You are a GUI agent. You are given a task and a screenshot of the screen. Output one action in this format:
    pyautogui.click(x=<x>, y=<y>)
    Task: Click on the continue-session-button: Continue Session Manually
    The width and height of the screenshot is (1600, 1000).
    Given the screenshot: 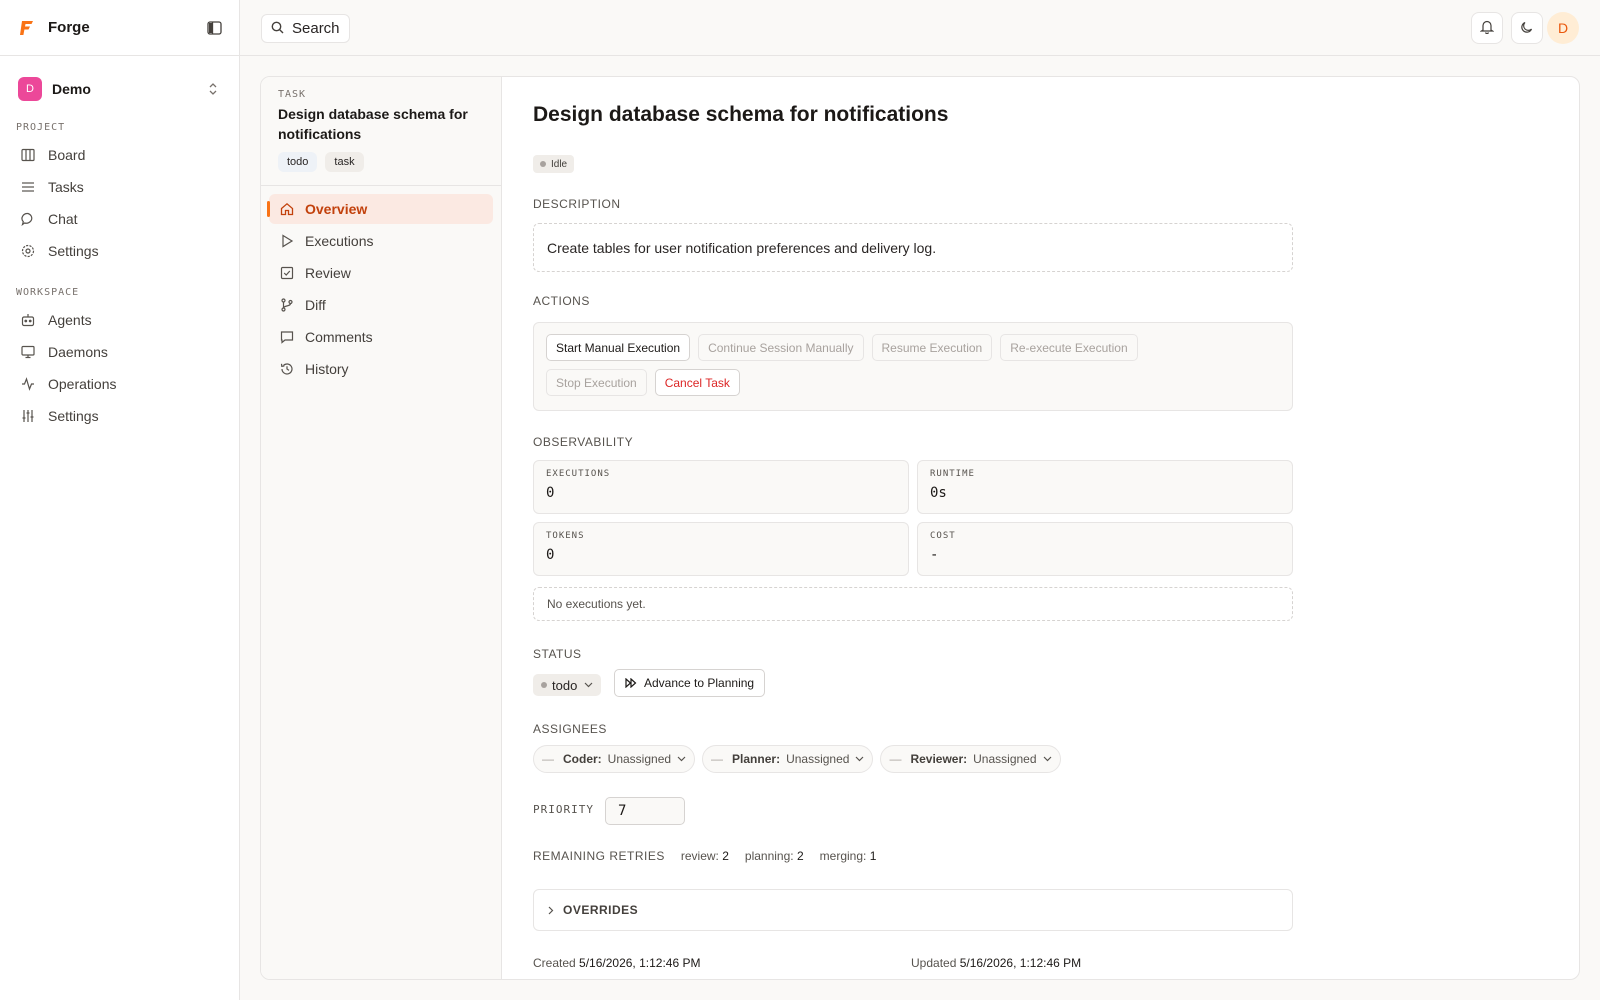 What is the action you would take?
    pyautogui.click(x=781, y=347)
    